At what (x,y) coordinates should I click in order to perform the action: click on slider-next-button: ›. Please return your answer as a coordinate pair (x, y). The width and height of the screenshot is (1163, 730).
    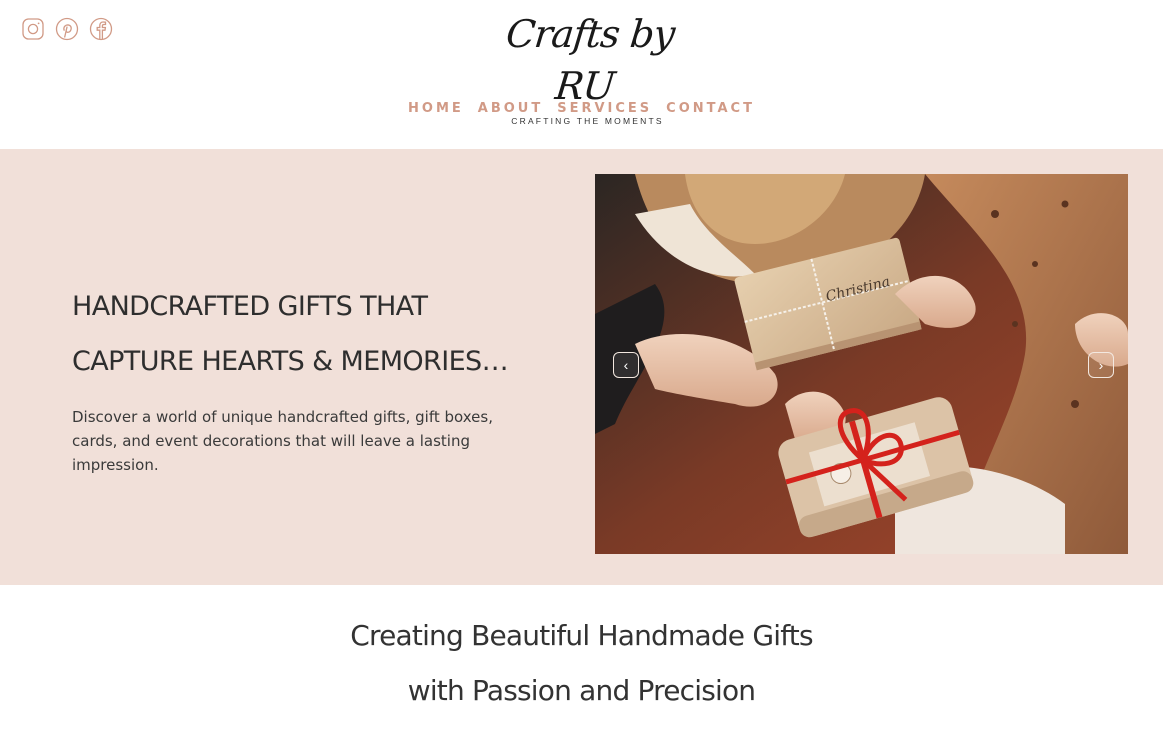
    Looking at the image, I should click on (1101, 365).